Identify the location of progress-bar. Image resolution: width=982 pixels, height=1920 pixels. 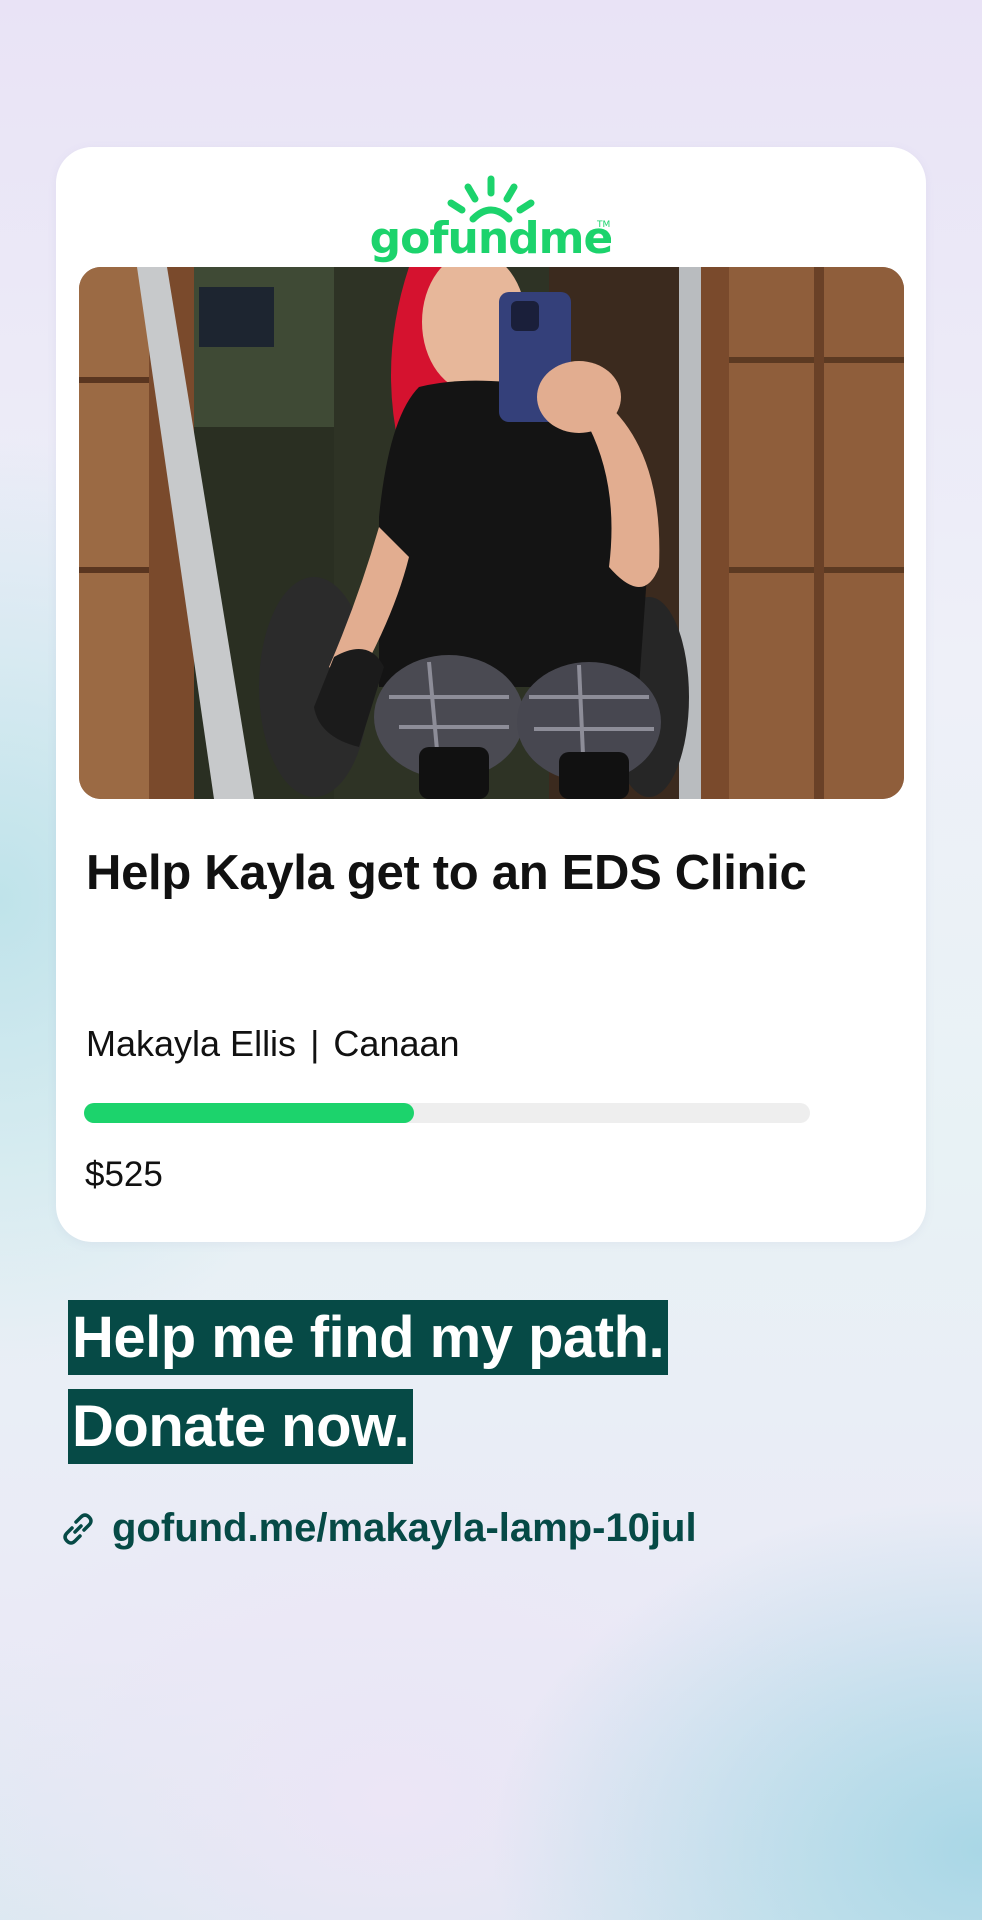
(447, 1113).